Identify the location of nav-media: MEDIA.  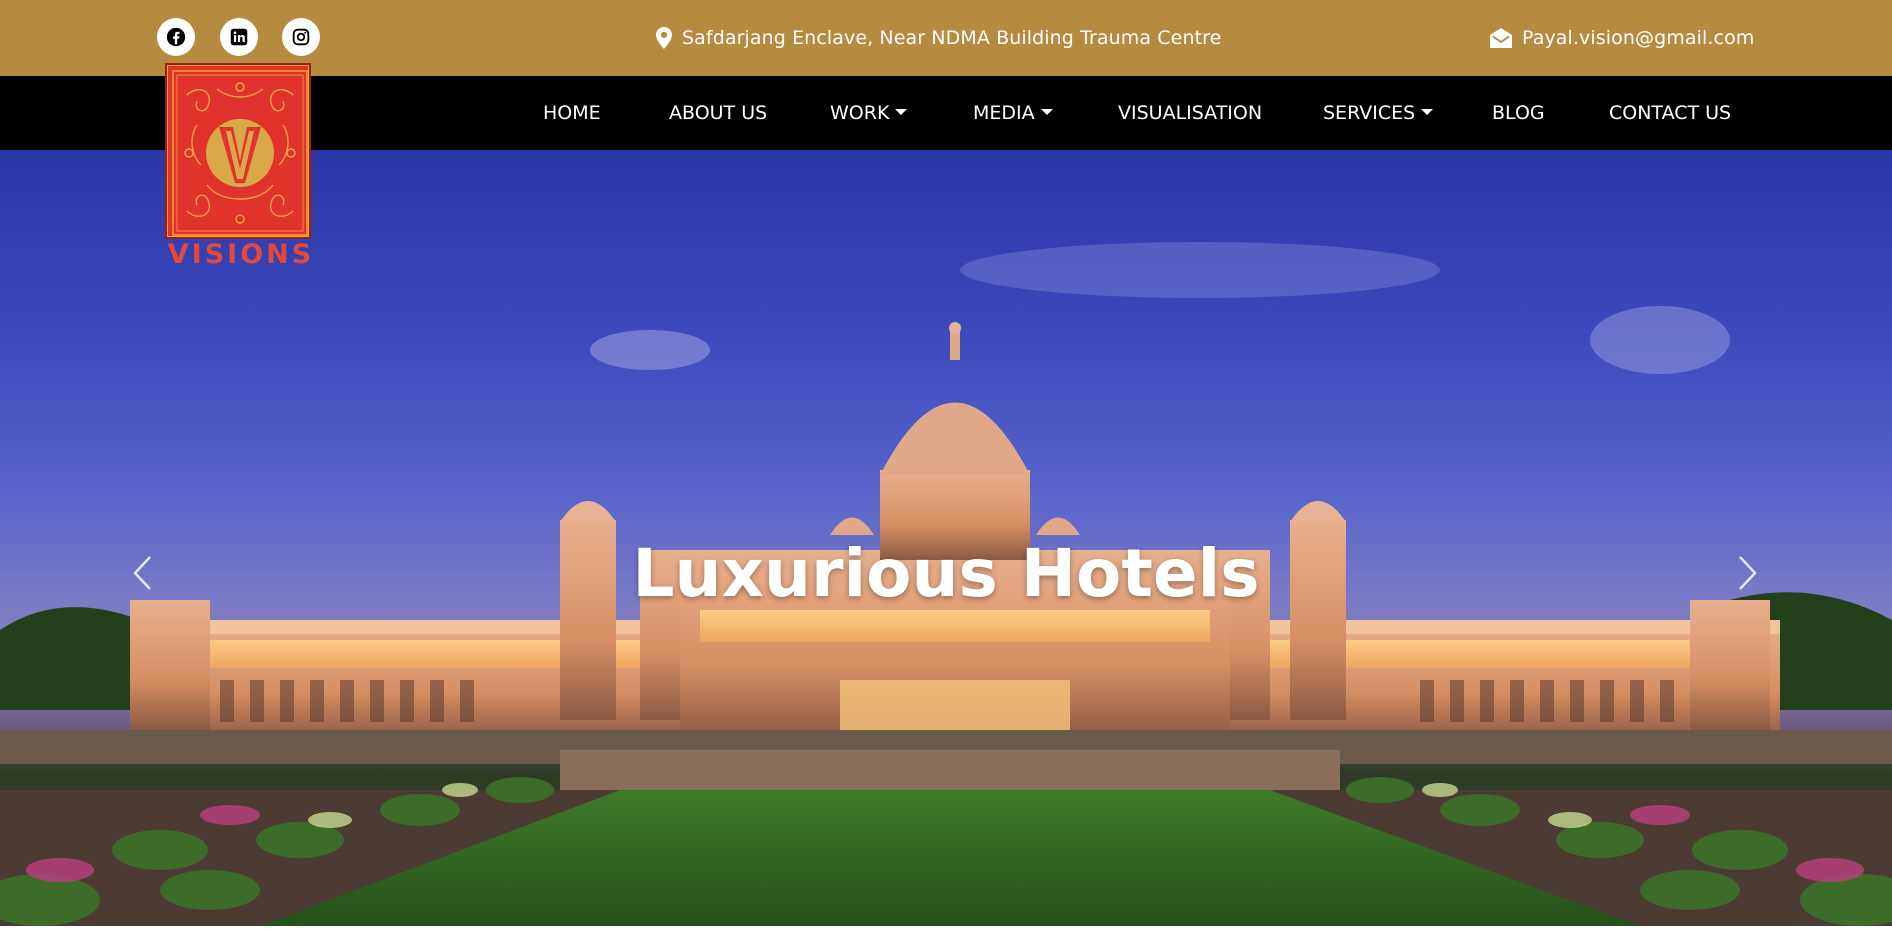
(1013, 113).